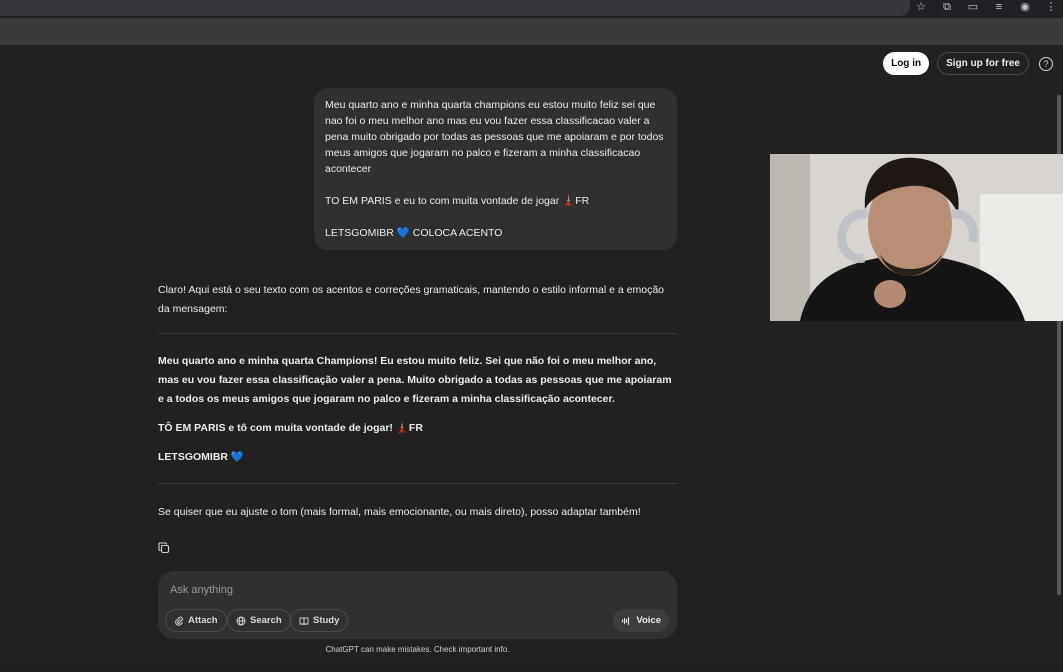 This screenshot has width=1063, height=672. What do you see at coordinates (531, 31) in the screenshot?
I see `bookmark-bar` at bounding box center [531, 31].